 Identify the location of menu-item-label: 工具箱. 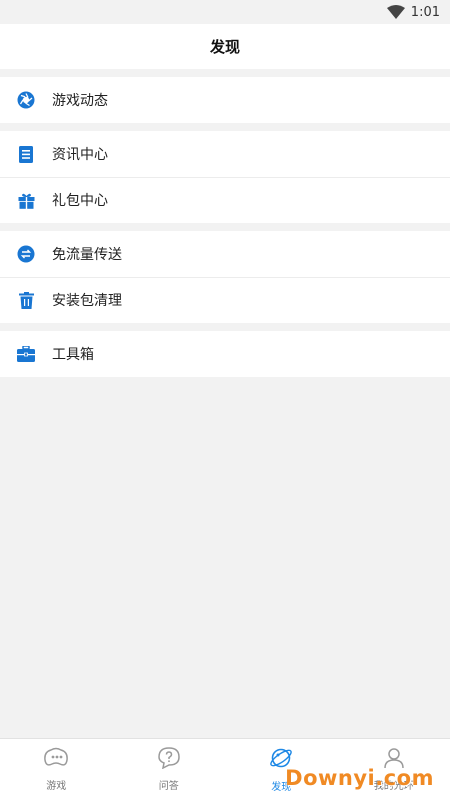
(73, 355).